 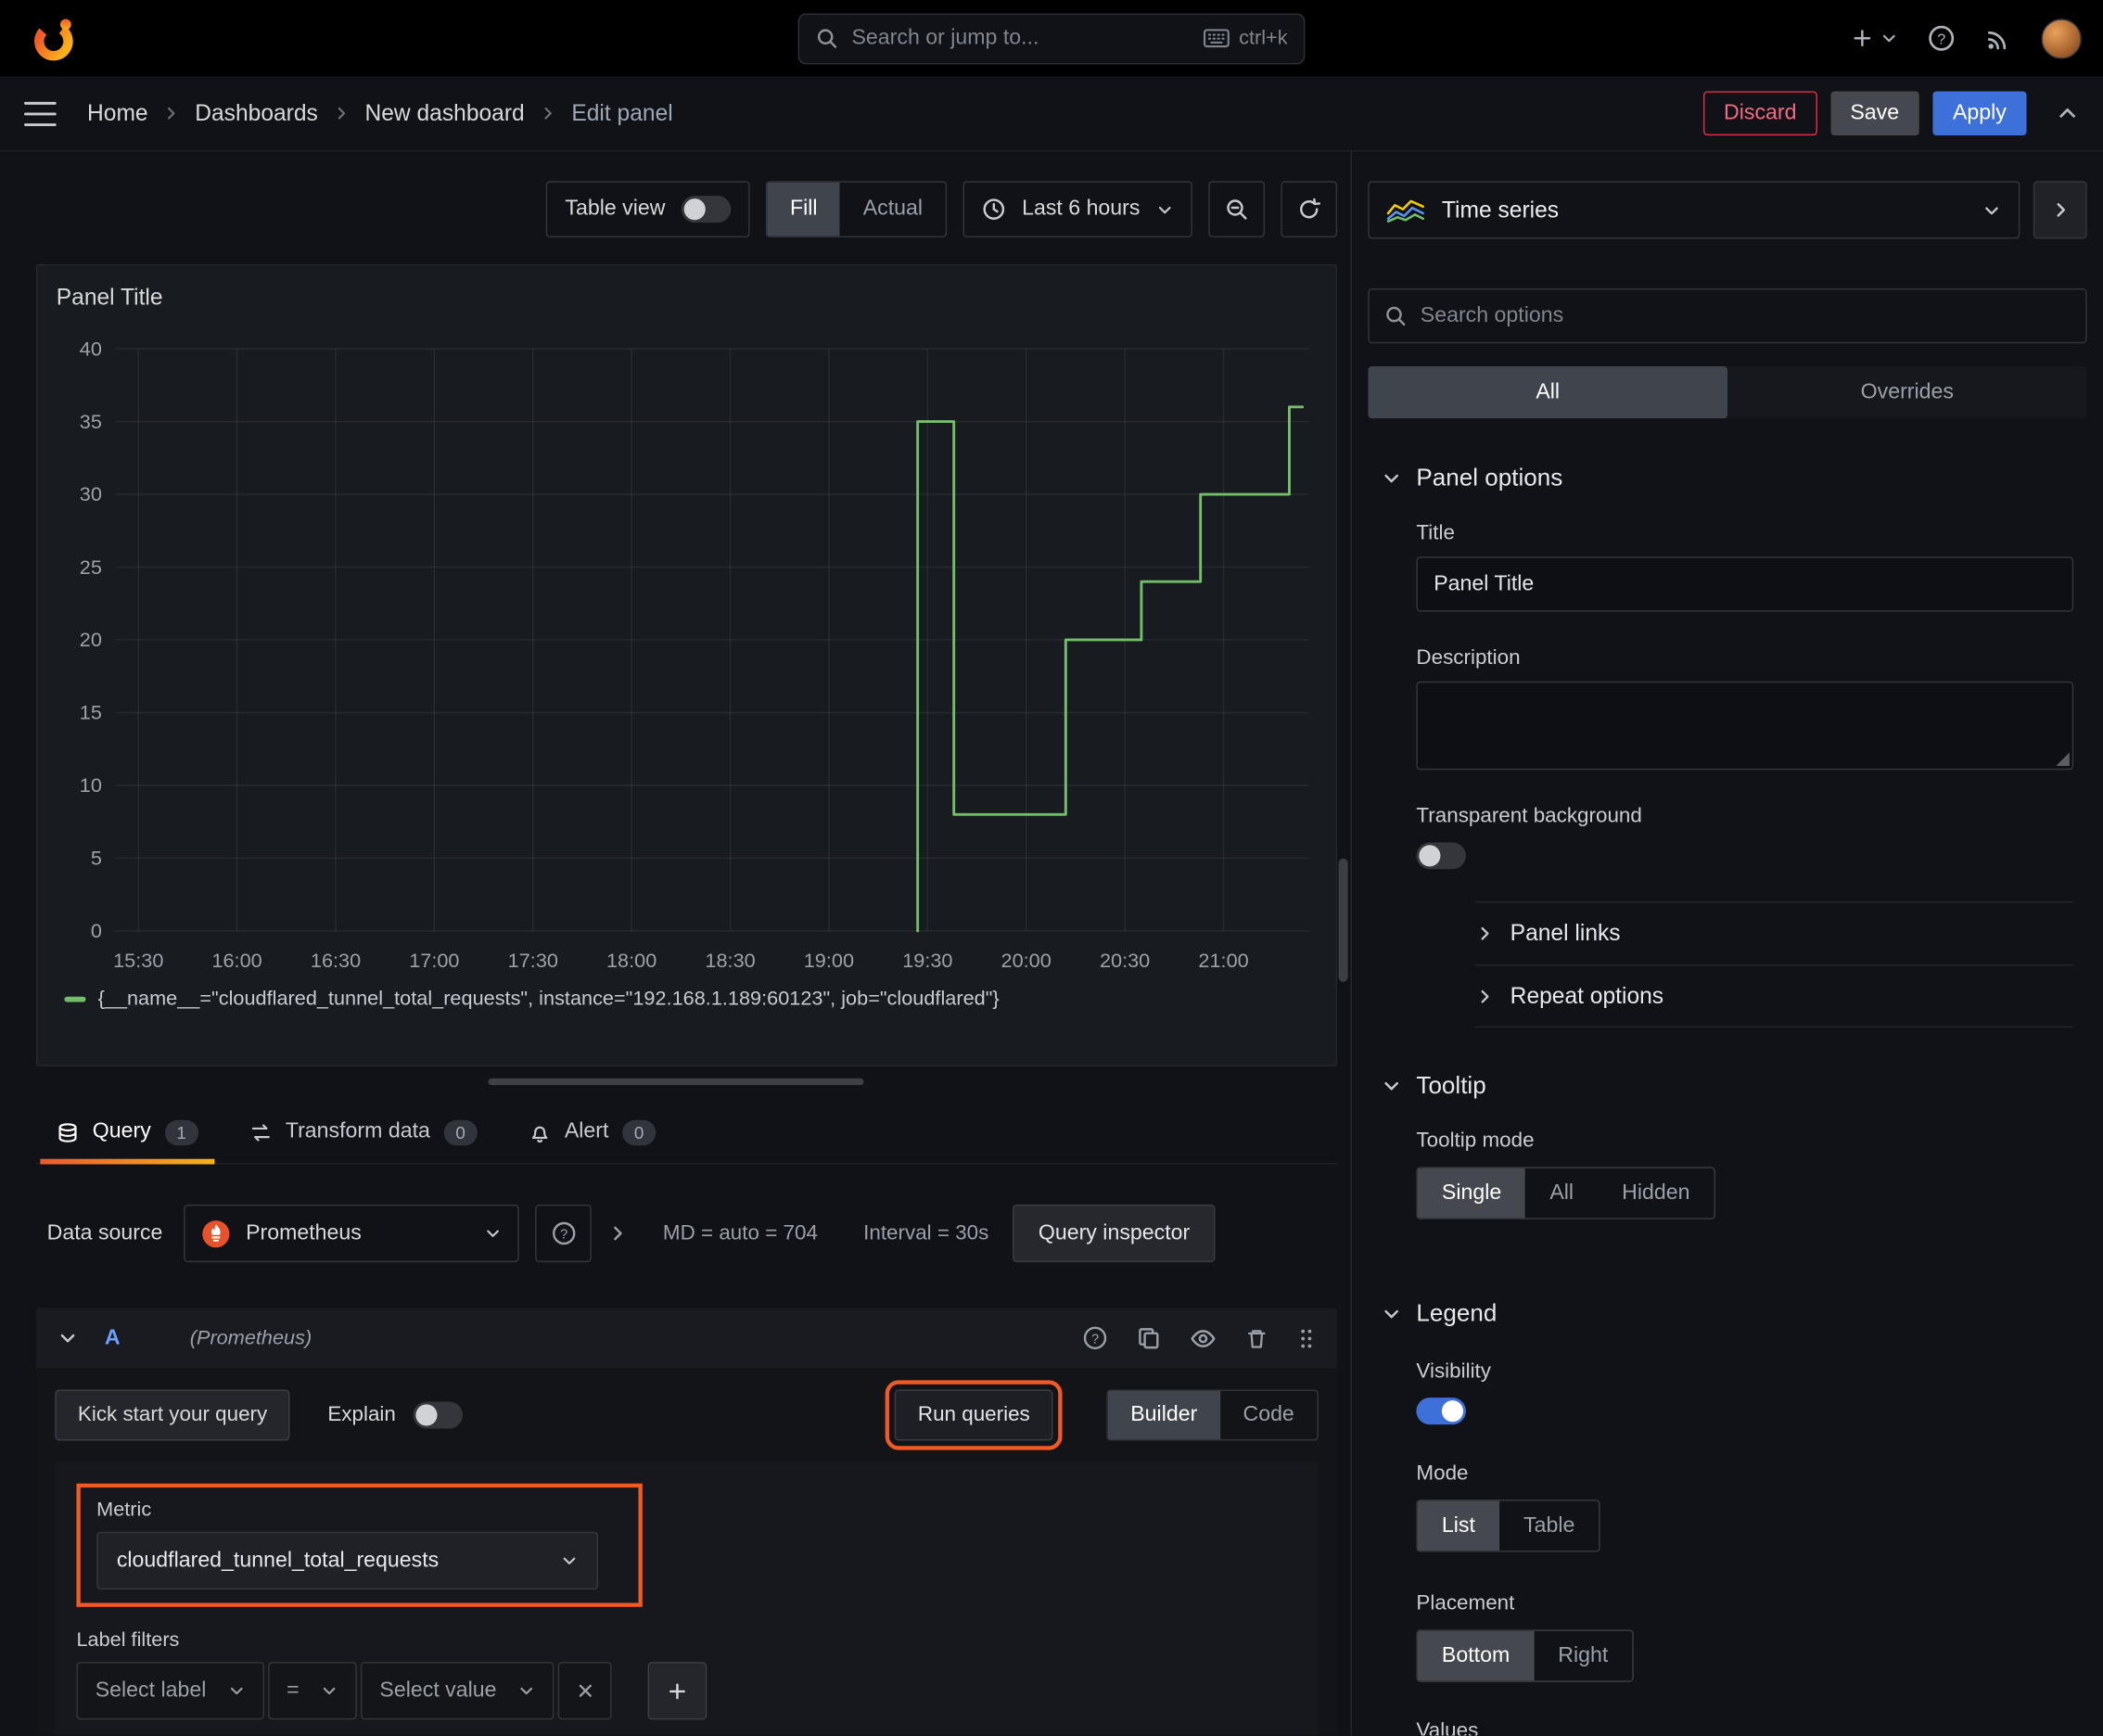 I want to click on collapse-header-button, so click(x=2067, y=114).